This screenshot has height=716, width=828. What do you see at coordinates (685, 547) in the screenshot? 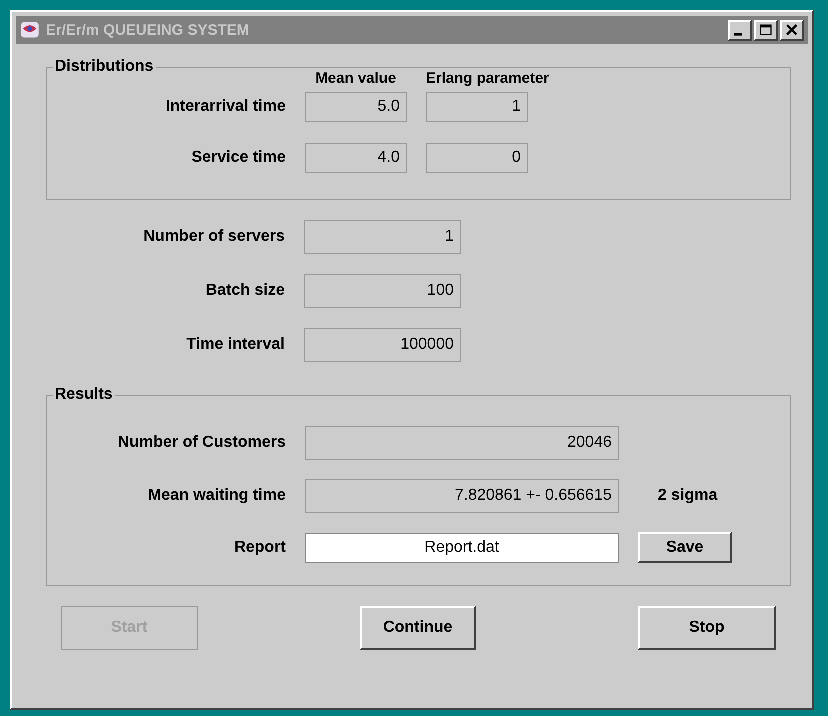
I see `save-button: Save` at bounding box center [685, 547].